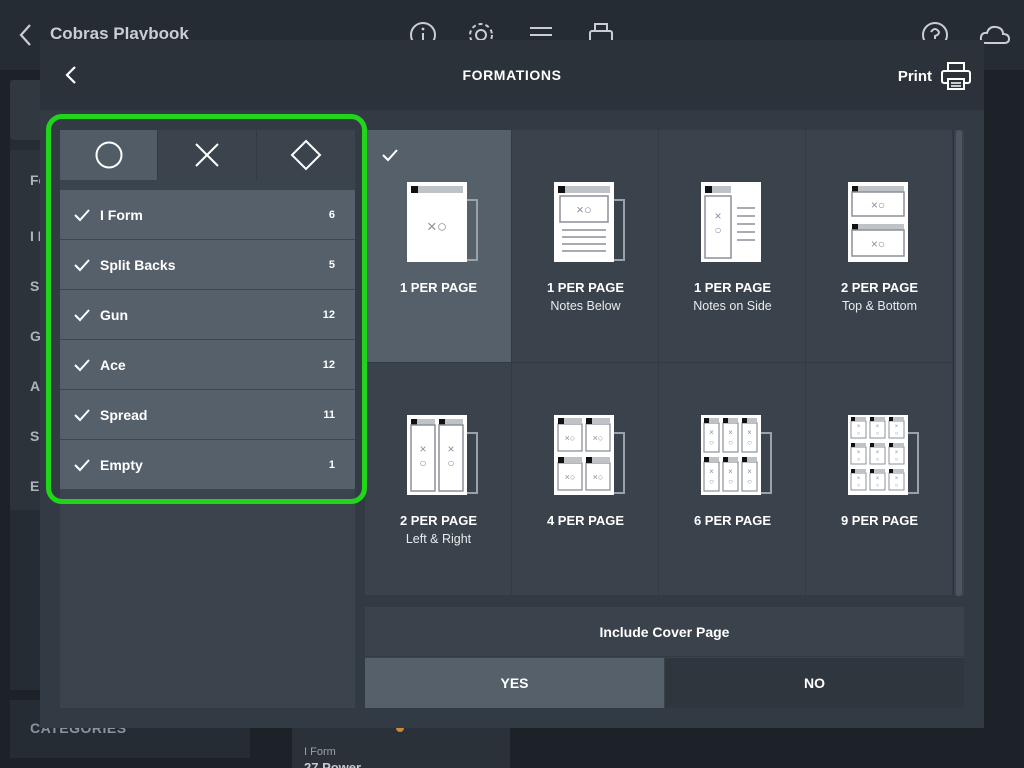  What do you see at coordinates (305, 155) in the screenshot?
I see `tab-diamond` at bounding box center [305, 155].